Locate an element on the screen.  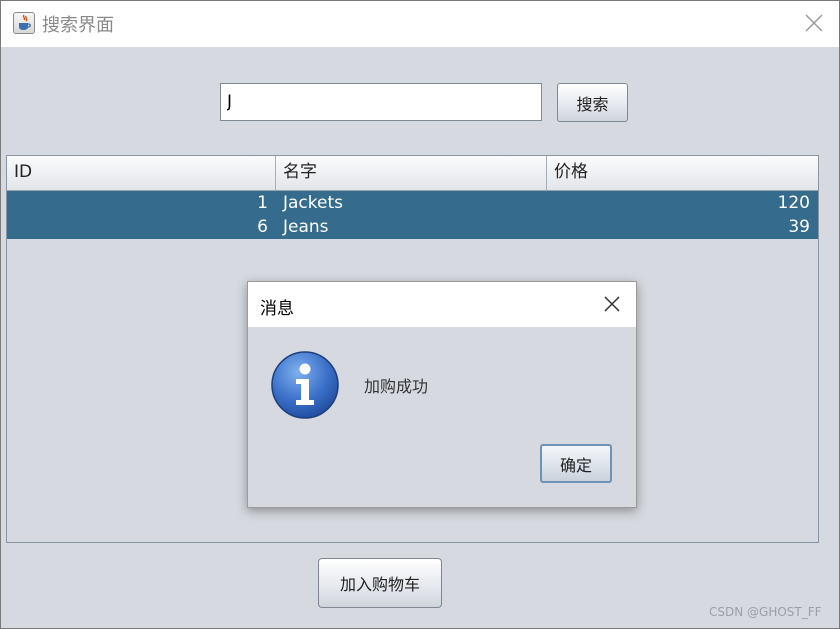
title-bar: 搜索界面 is located at coordinates (420, 24).